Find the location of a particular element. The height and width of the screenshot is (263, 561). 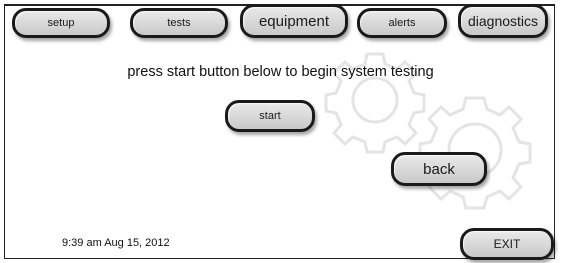

back-button: back is located at coordinates (439, 169).